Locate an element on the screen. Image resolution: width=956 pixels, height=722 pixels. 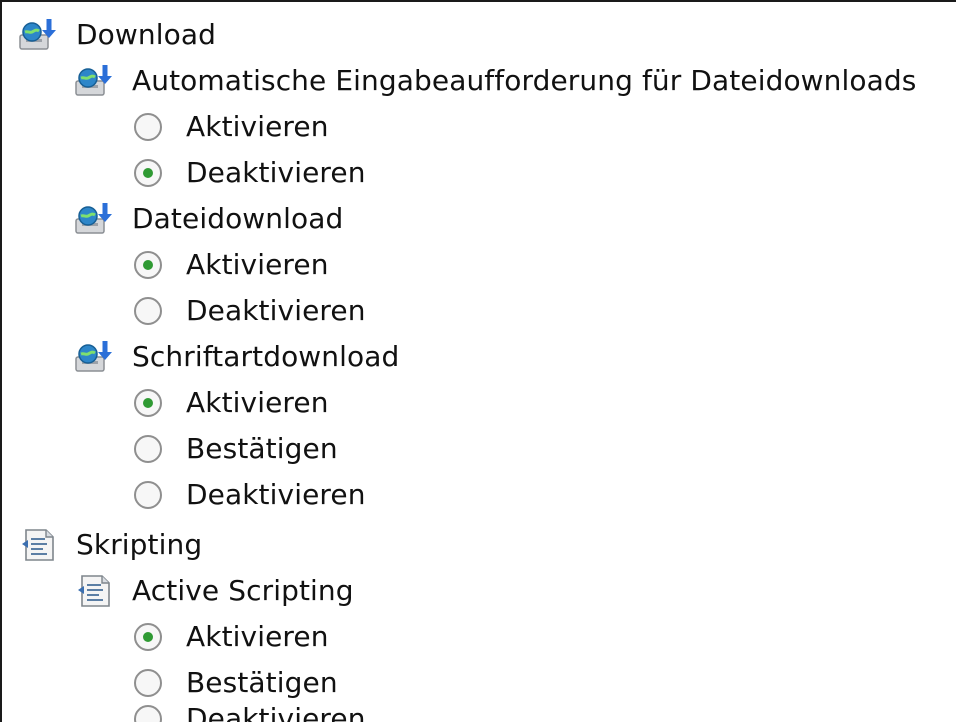
setting-label: Schriftartdownload is located at coordinates (266, 356).